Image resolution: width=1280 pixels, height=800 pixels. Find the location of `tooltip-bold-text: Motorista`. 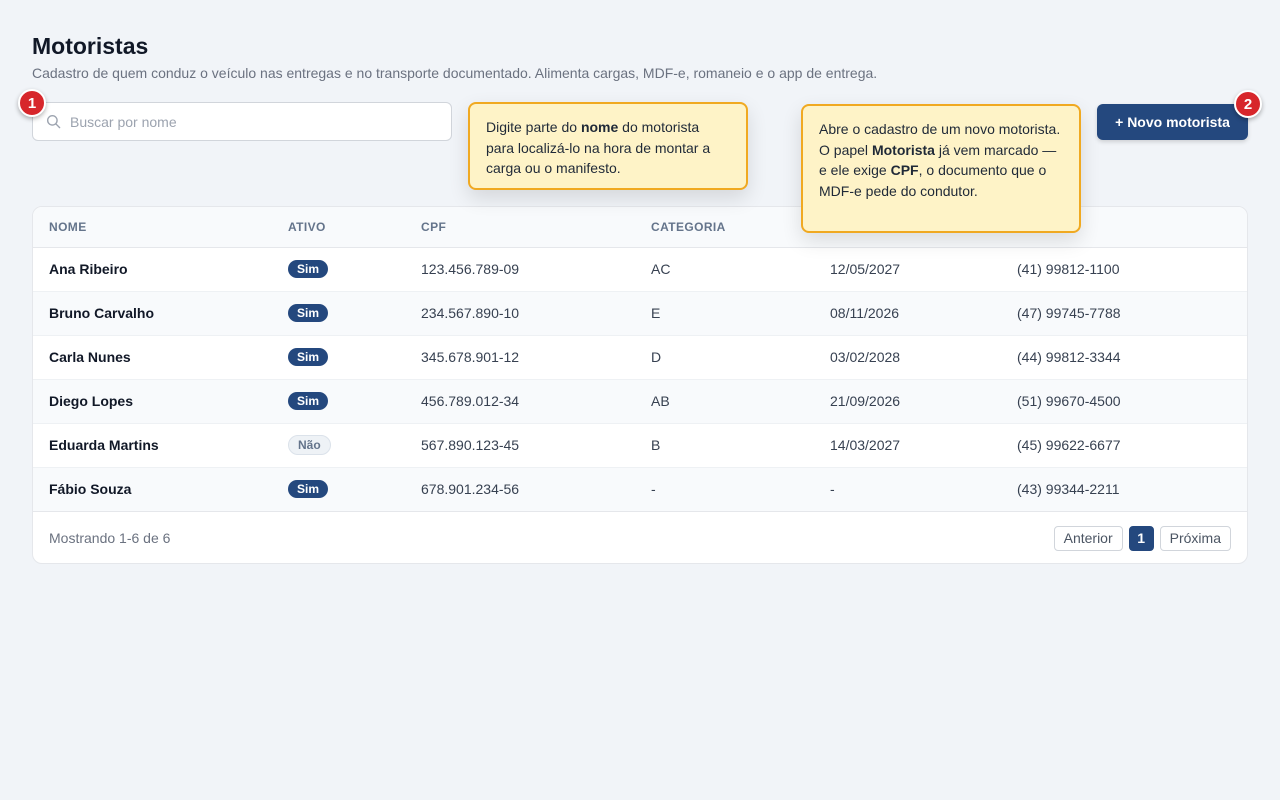

tooltip-bold-text: Motorista is located at coordinates (903, 149).